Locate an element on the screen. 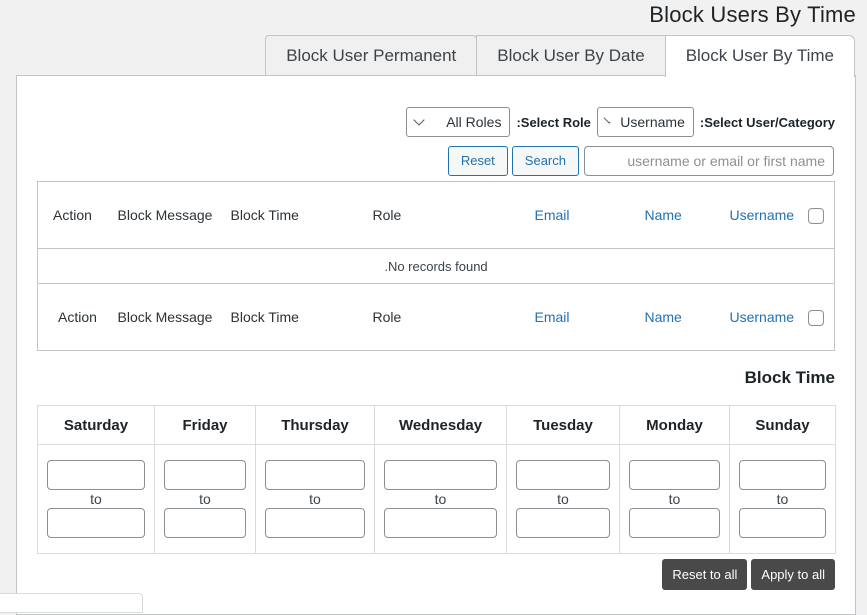 The height and width of the screenshot is (615, 867). day-header-wednesday: Wednesday is located at coordinates (440, 425).